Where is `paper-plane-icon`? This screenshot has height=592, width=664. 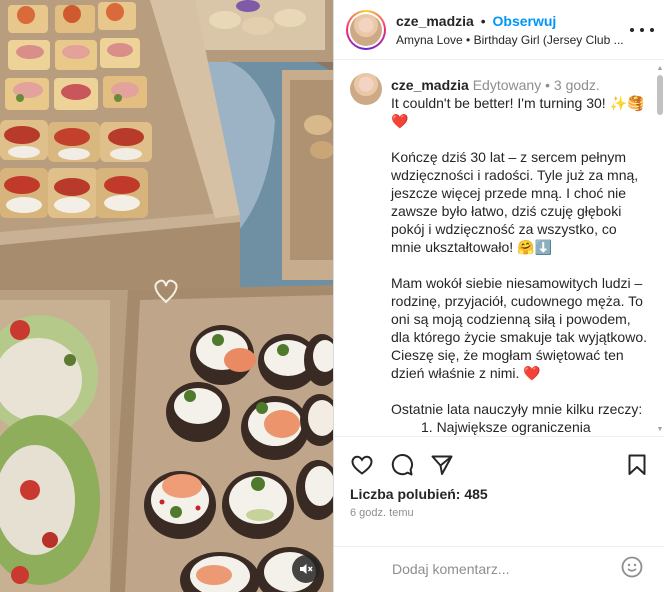
paper-plane-icon is located at coordinates (442, 465).